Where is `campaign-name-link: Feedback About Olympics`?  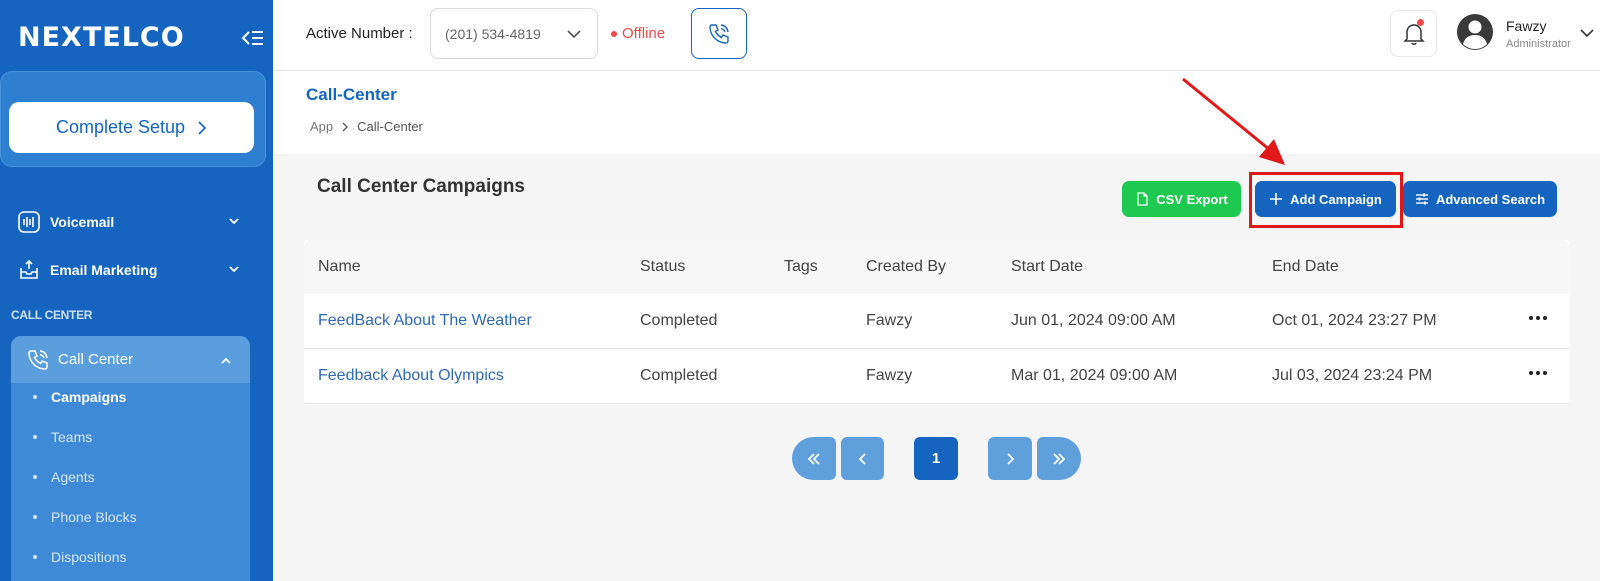 campaign-name-link: Feedback About Olympics is located at coordinates (411, 376).